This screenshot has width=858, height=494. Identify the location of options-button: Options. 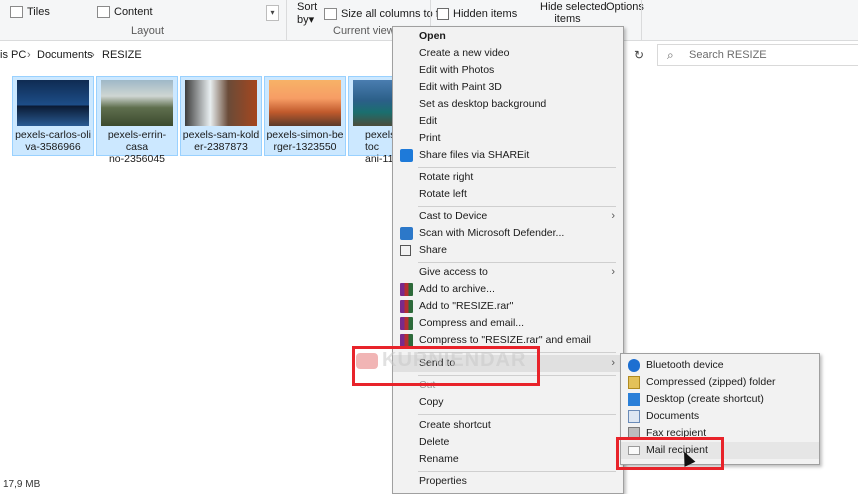
(625, 7).